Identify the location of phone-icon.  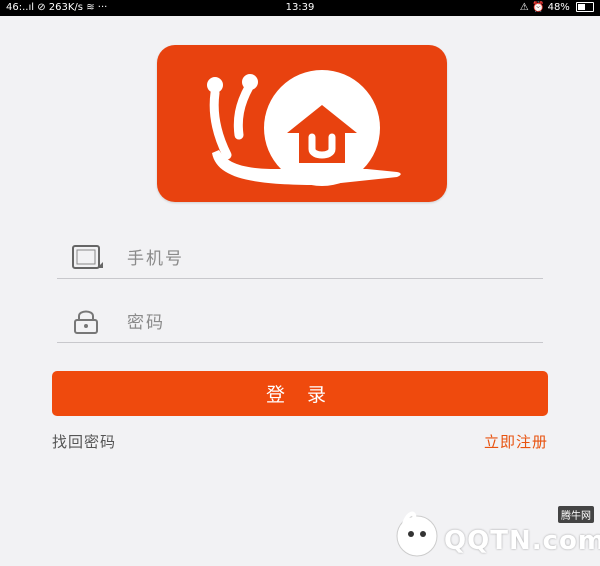
(88, 260).